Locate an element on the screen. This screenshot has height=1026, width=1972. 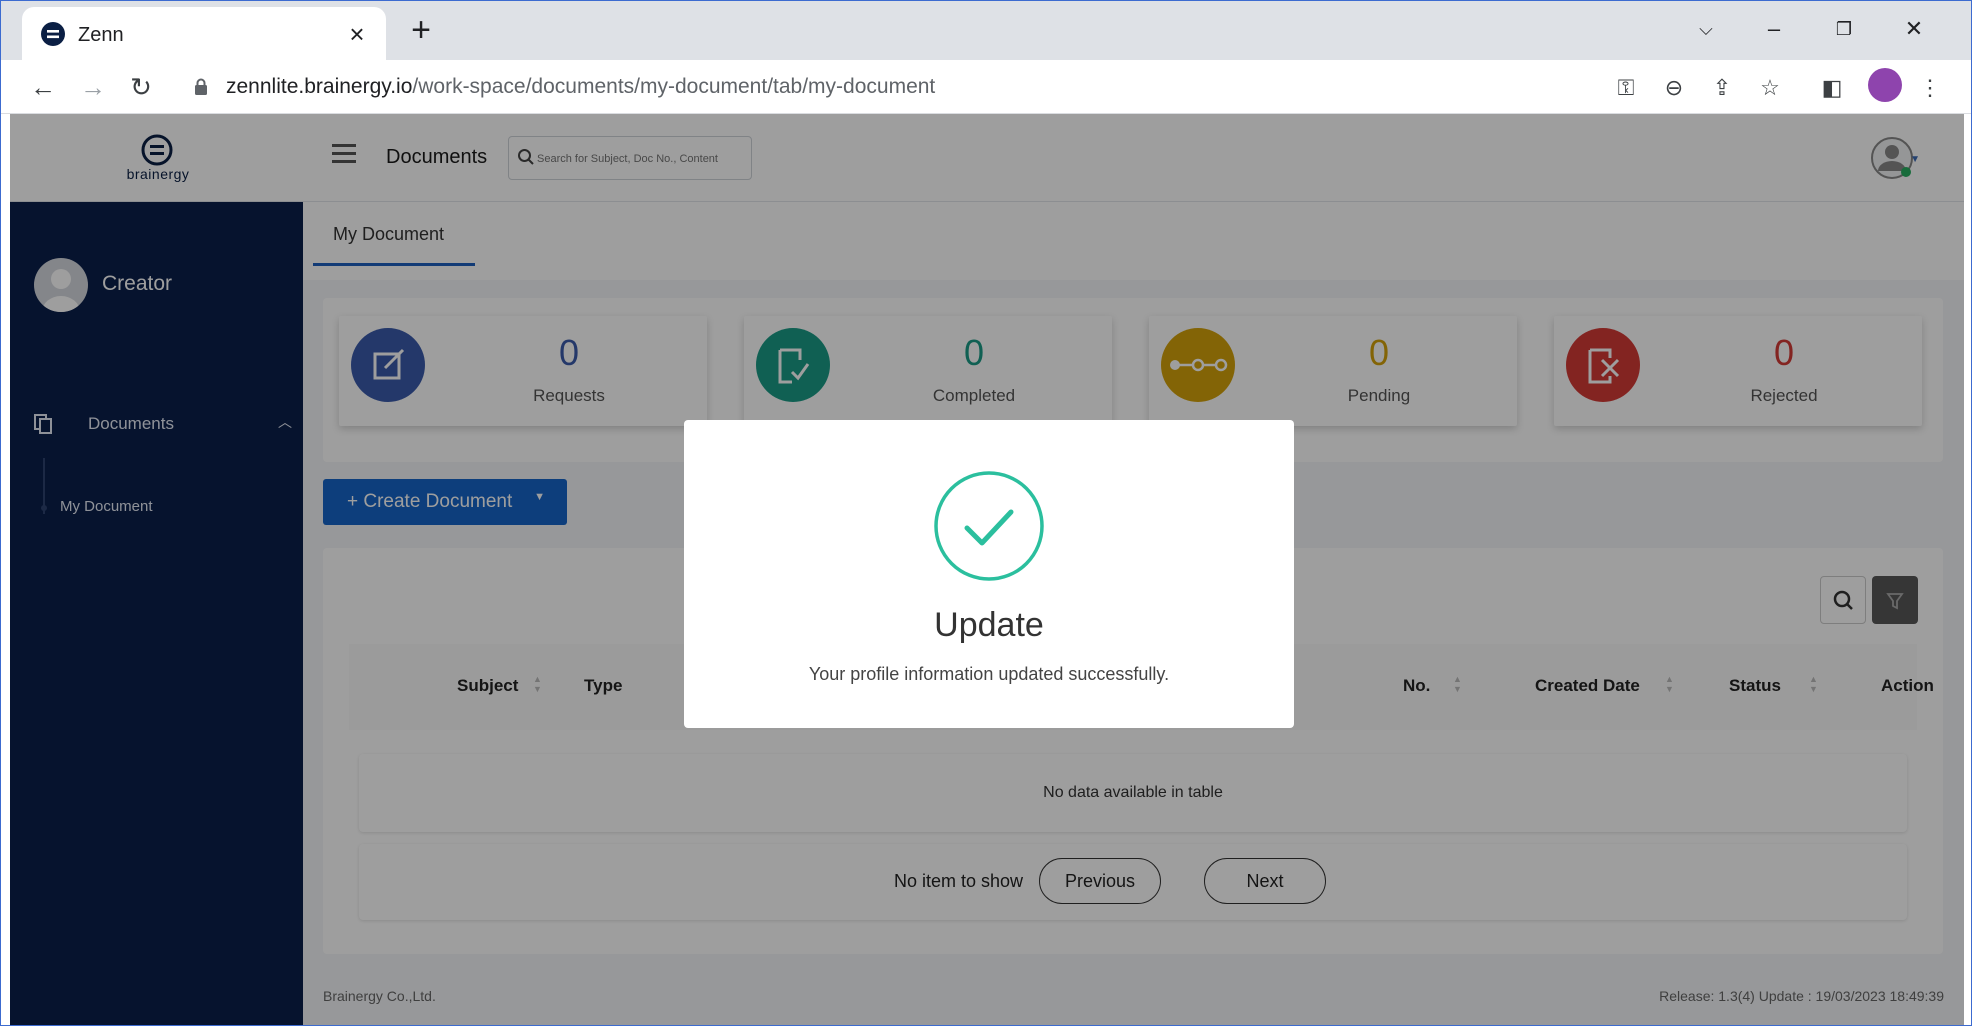
back-icon: ← is located at coordinates (43, 87).